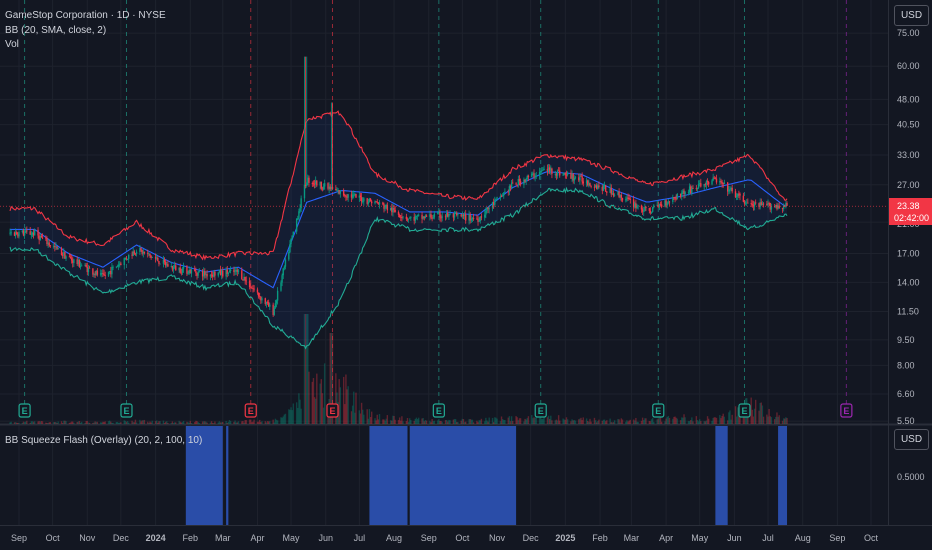 The height and width of the screenshot is (550, 932). Describe the element at coordinates (257, 538) in the screenshot. I see `time-tick-label: Apr` at that location.